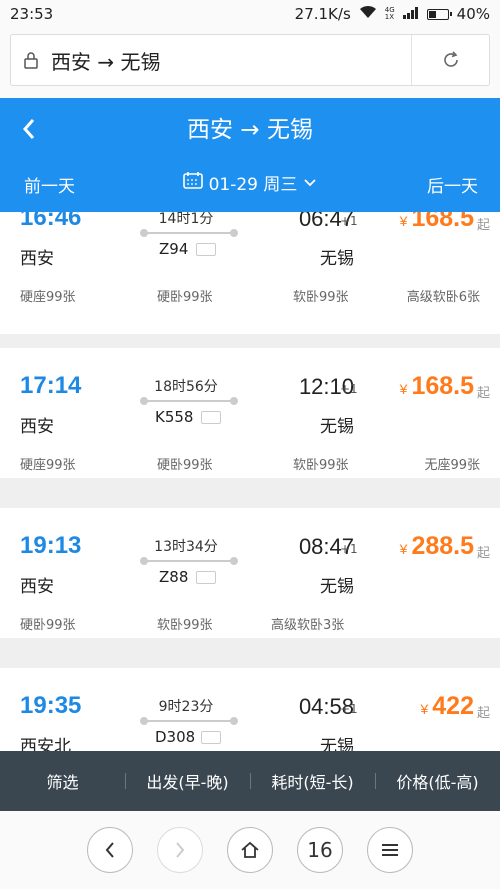  I want to click on menu-button, so click(390, 850).